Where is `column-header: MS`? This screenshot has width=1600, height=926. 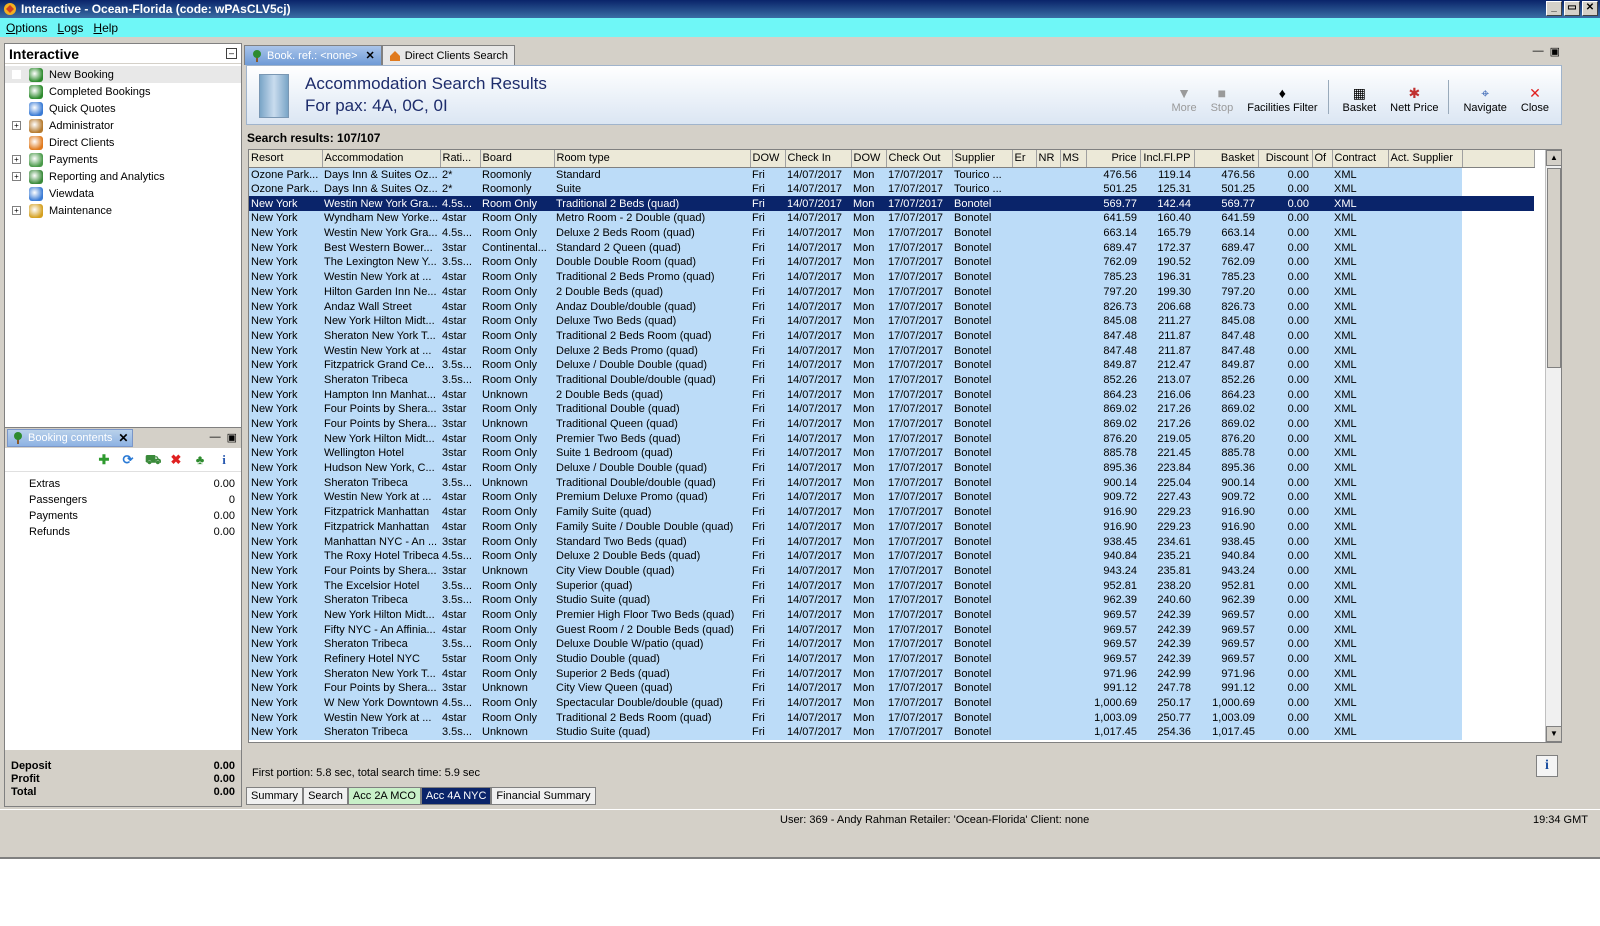
column-header: MS is located at coordinates (1073, 159).